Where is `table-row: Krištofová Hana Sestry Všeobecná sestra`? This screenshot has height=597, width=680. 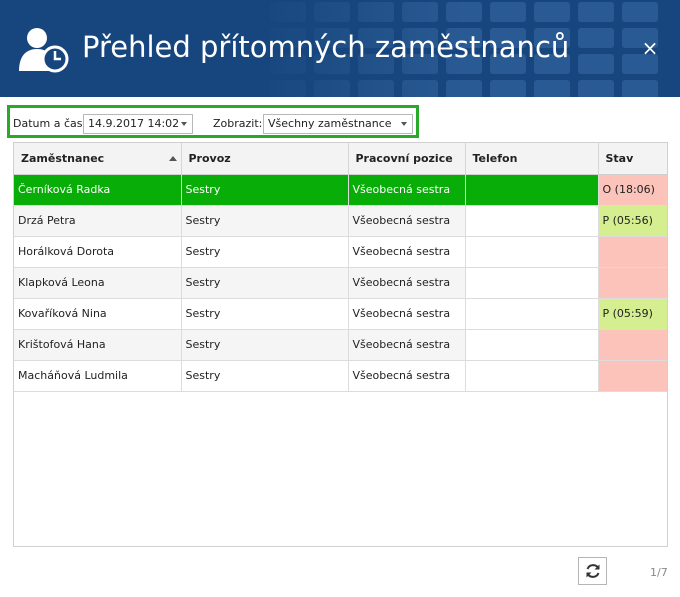
table-row: Krištofová Hana Sestry Všeobecná sestra is located at coordinates (340, 345).